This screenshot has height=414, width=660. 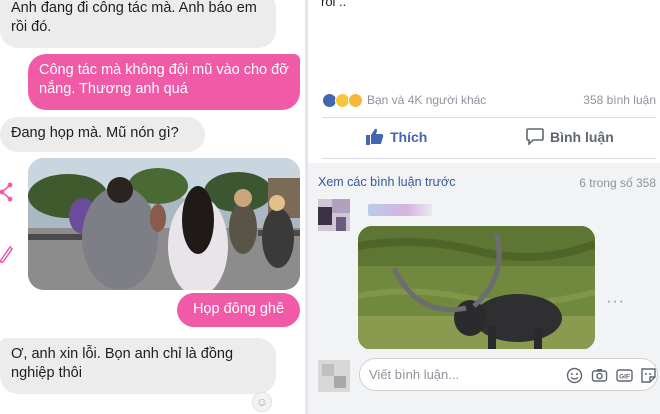 I want to click on gif-icon: GIF, so click(x=624, y=375).